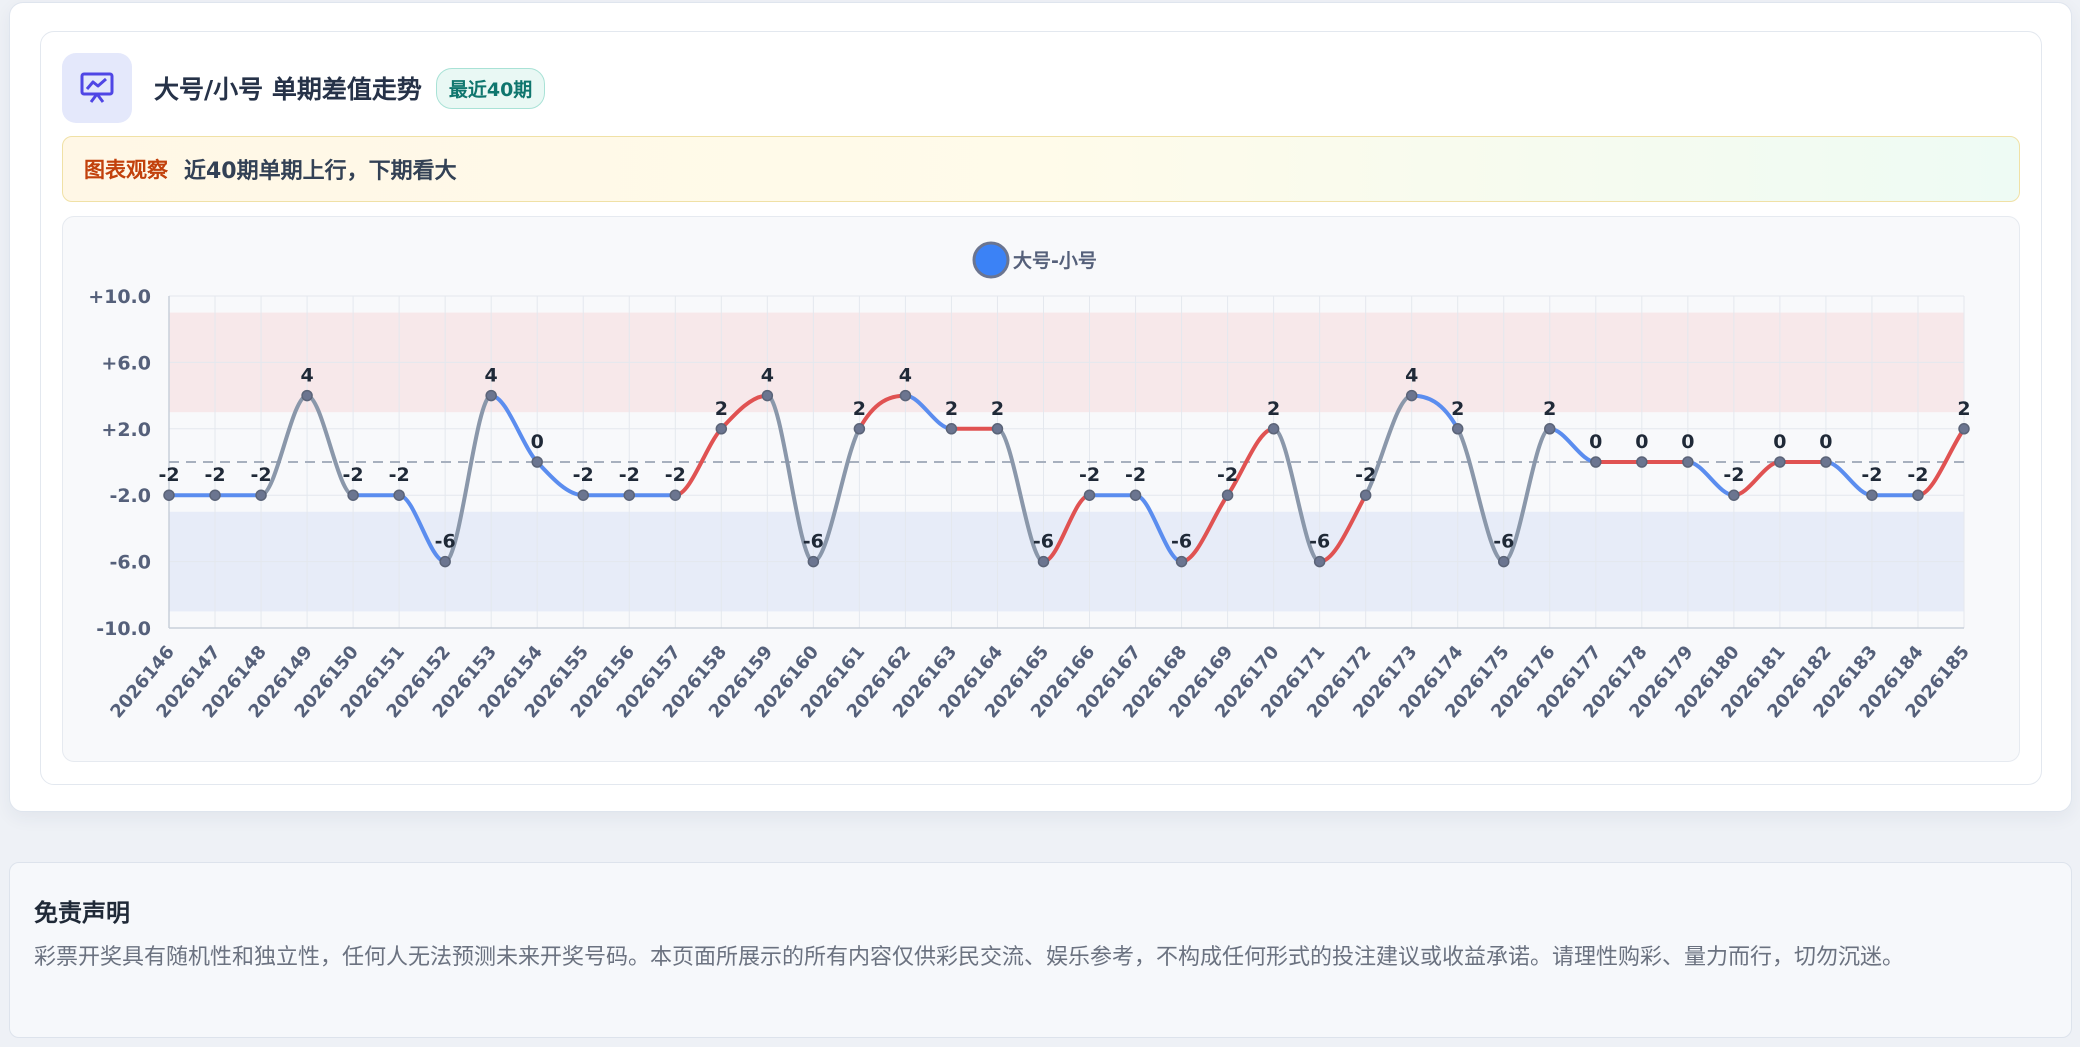 The height and width of the screenshot is (1047, 2080). I want to click on y-tick-label: +2.0, so click(126, 430).